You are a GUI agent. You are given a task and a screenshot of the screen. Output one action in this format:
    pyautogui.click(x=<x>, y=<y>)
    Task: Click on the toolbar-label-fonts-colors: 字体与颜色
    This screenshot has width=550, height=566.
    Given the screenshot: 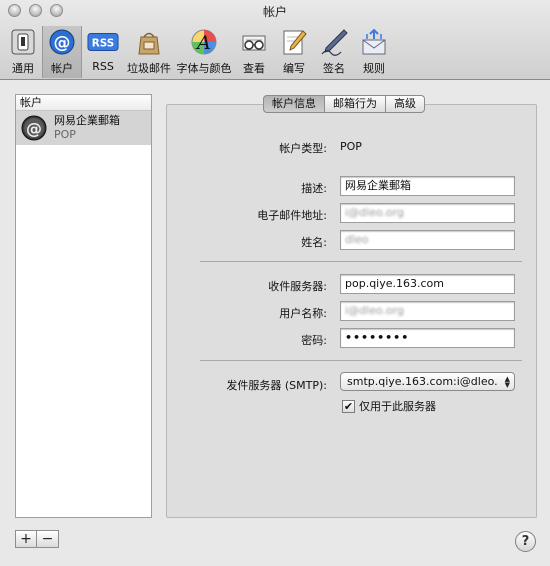 What is the action you would take?
    pyautogui.click(x=204, y=68)
    